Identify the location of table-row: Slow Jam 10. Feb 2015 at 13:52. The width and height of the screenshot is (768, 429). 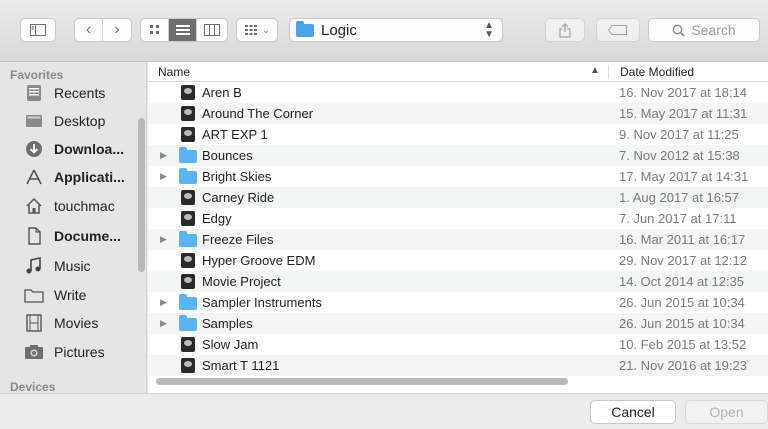
(458, 344).